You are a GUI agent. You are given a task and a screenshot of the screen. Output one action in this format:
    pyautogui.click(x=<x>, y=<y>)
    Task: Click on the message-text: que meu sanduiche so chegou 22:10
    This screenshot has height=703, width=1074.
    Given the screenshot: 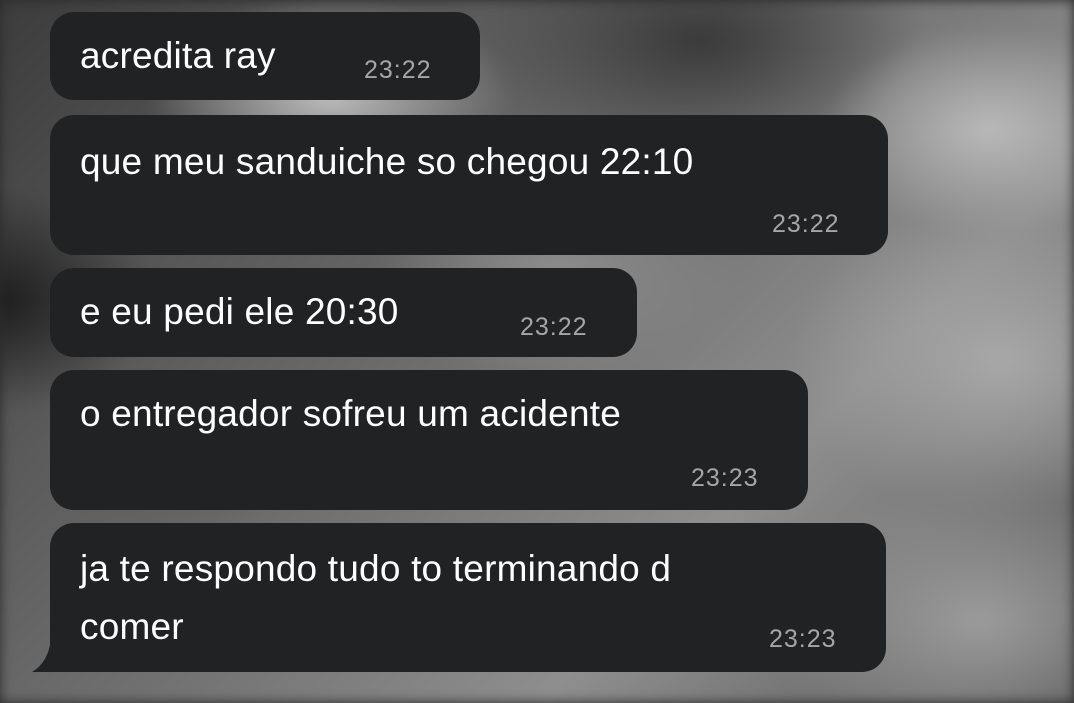 What is the action you would take?
    pyautogui.click(x=387, y=161)
    